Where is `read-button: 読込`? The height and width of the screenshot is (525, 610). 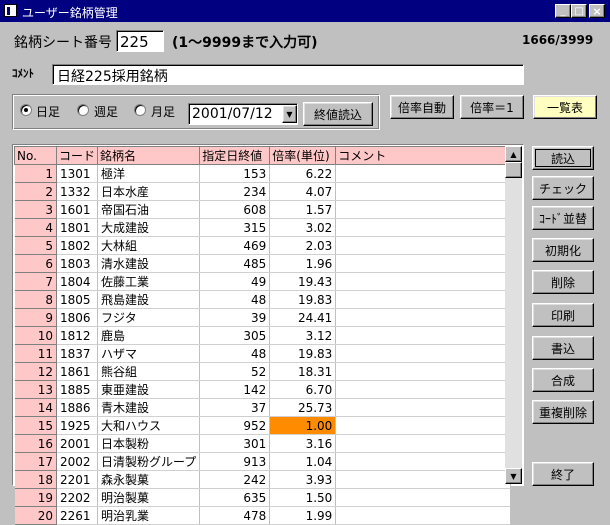
read-button: 読込 is located at coordinates (563, 158).